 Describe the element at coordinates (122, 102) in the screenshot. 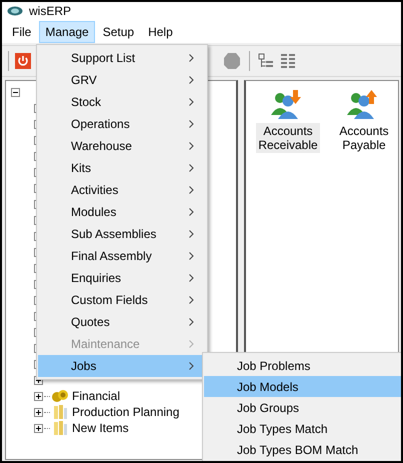

I see `menu-item: Stock` at that location.